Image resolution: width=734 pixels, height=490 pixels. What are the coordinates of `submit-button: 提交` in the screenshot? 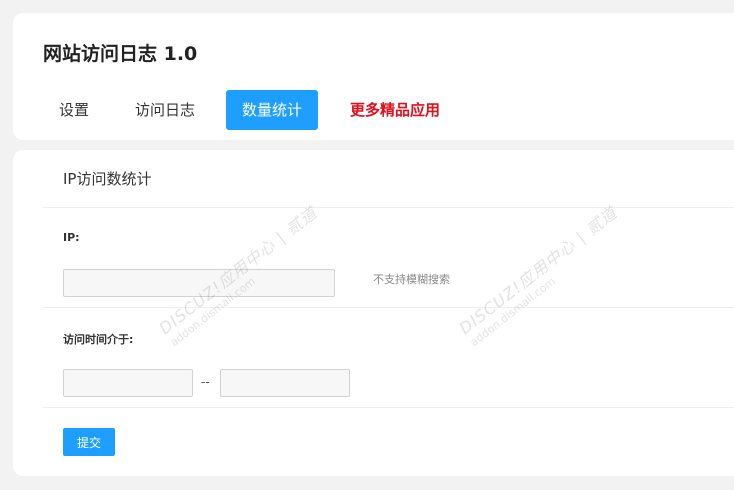 It's located at (89, 442).